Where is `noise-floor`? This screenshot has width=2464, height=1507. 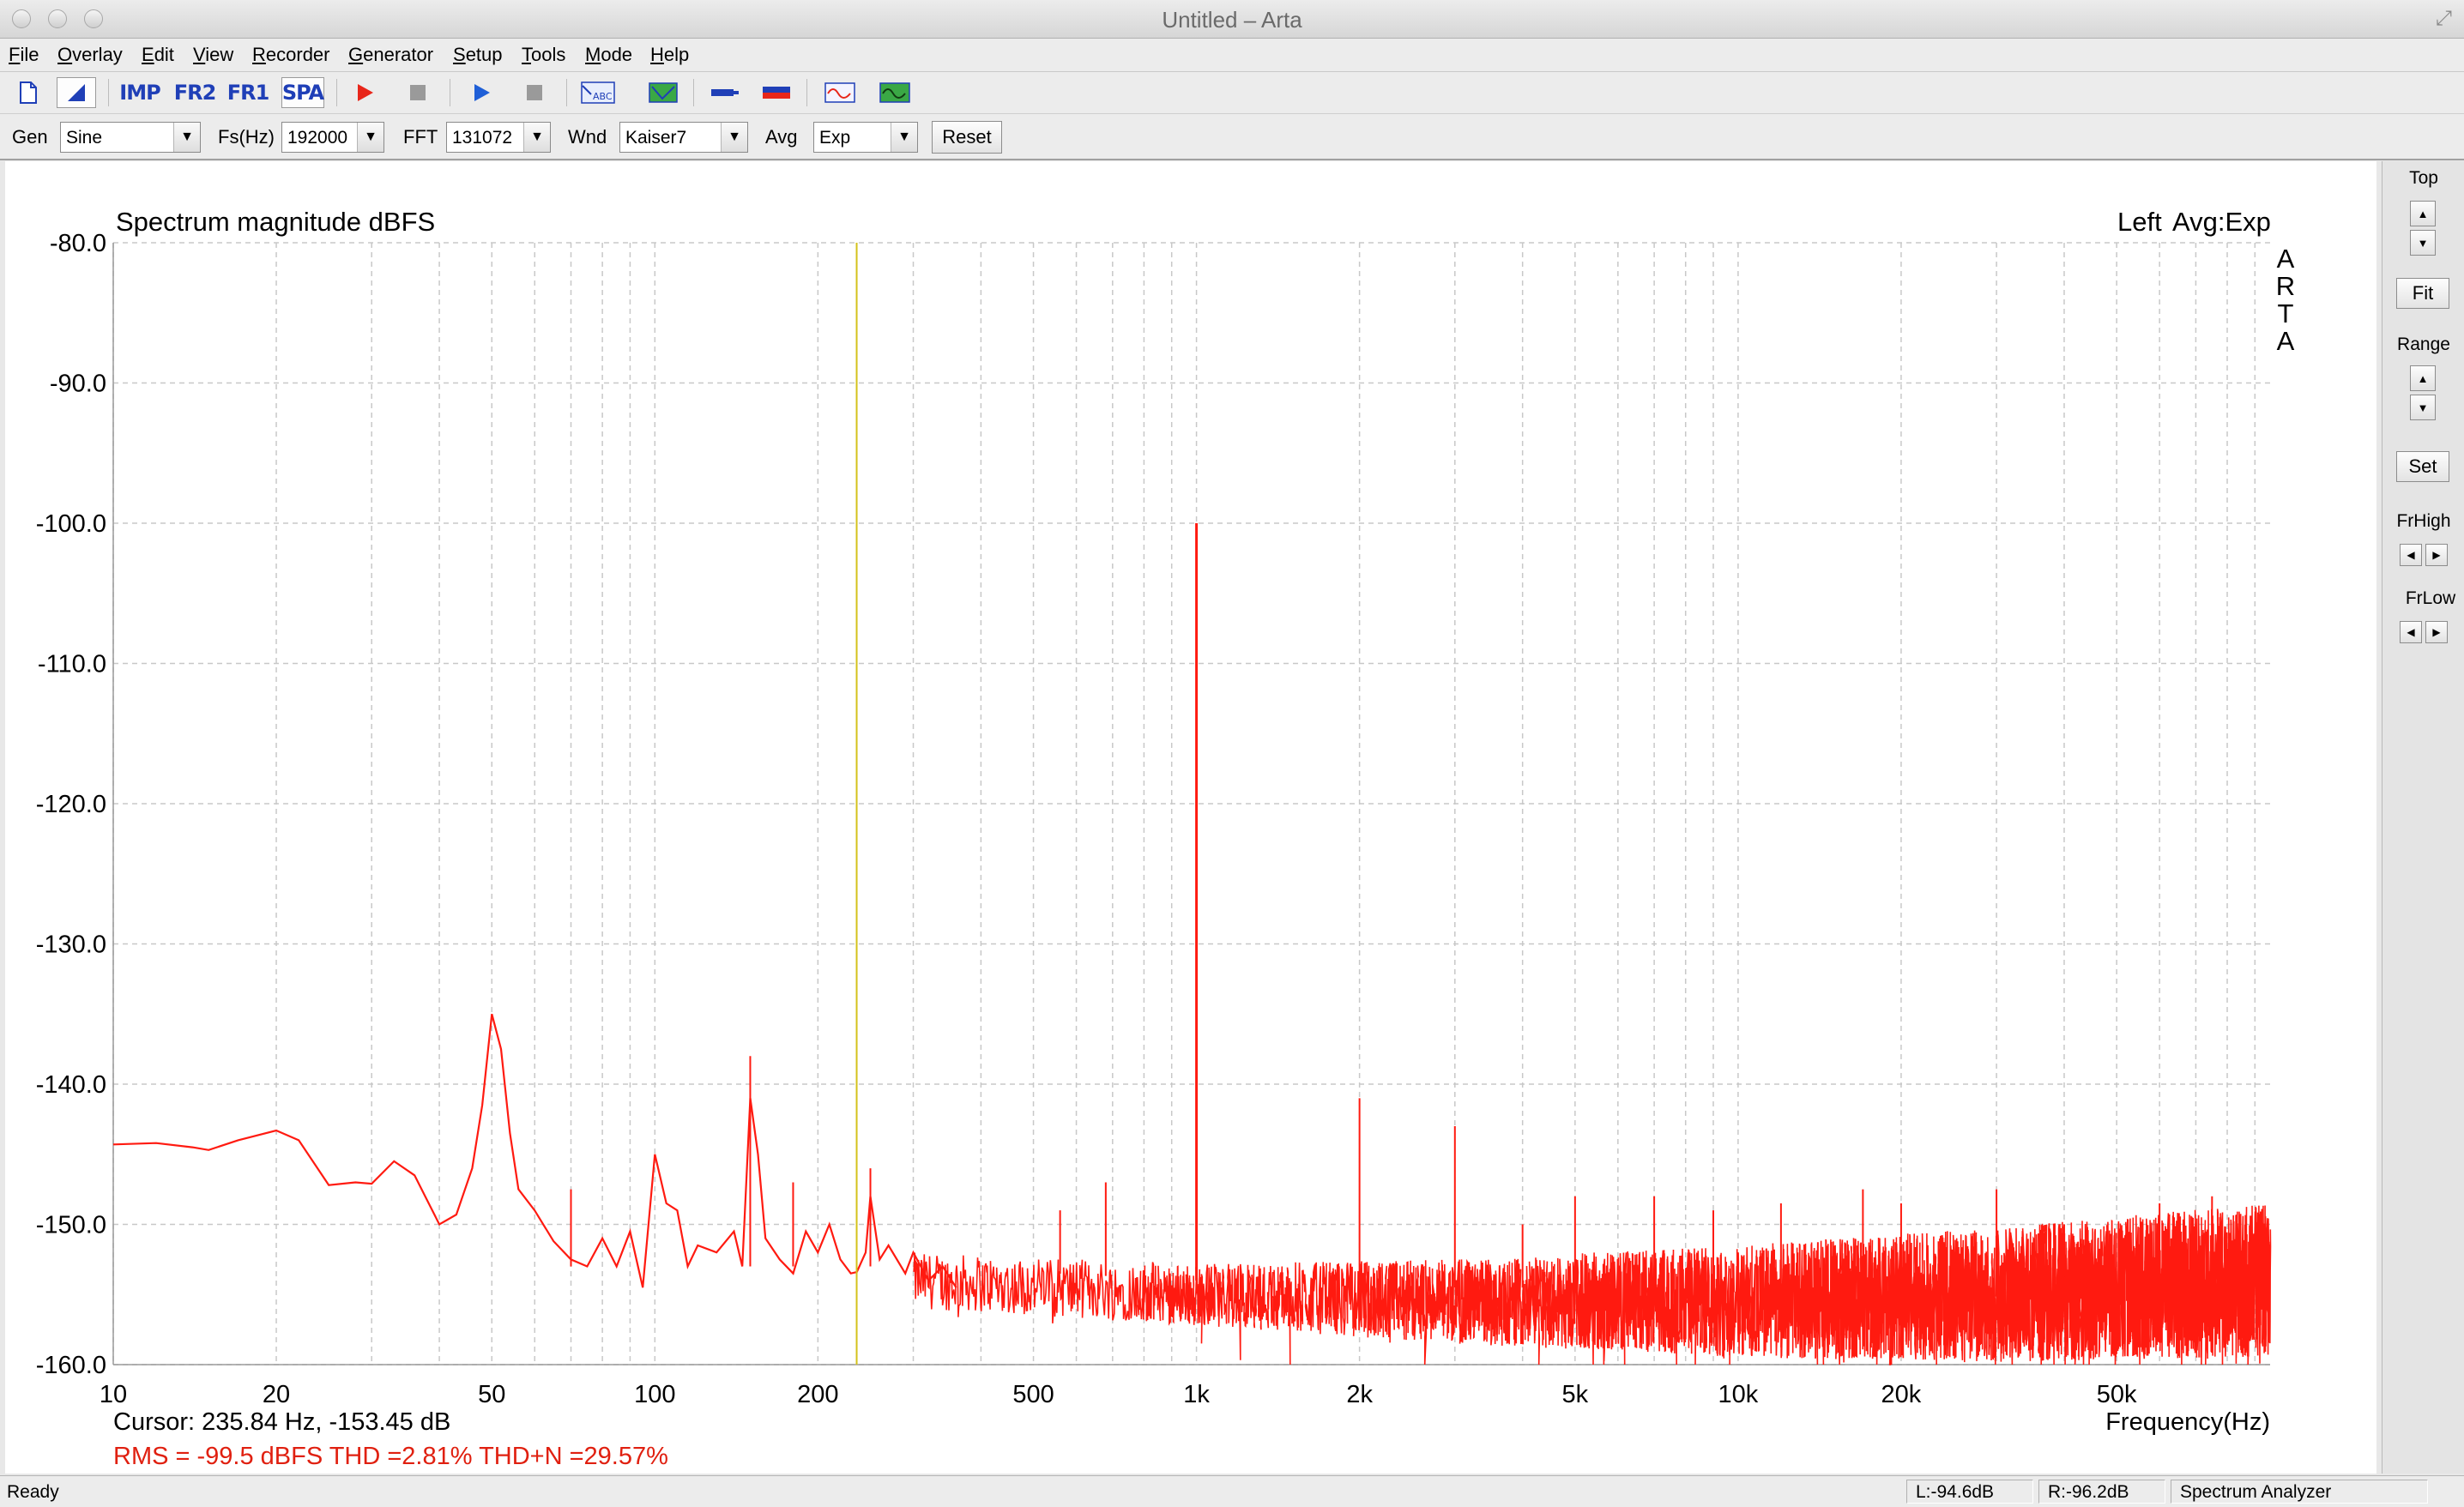 noise-floor is located at coordinates (1592, 1285).